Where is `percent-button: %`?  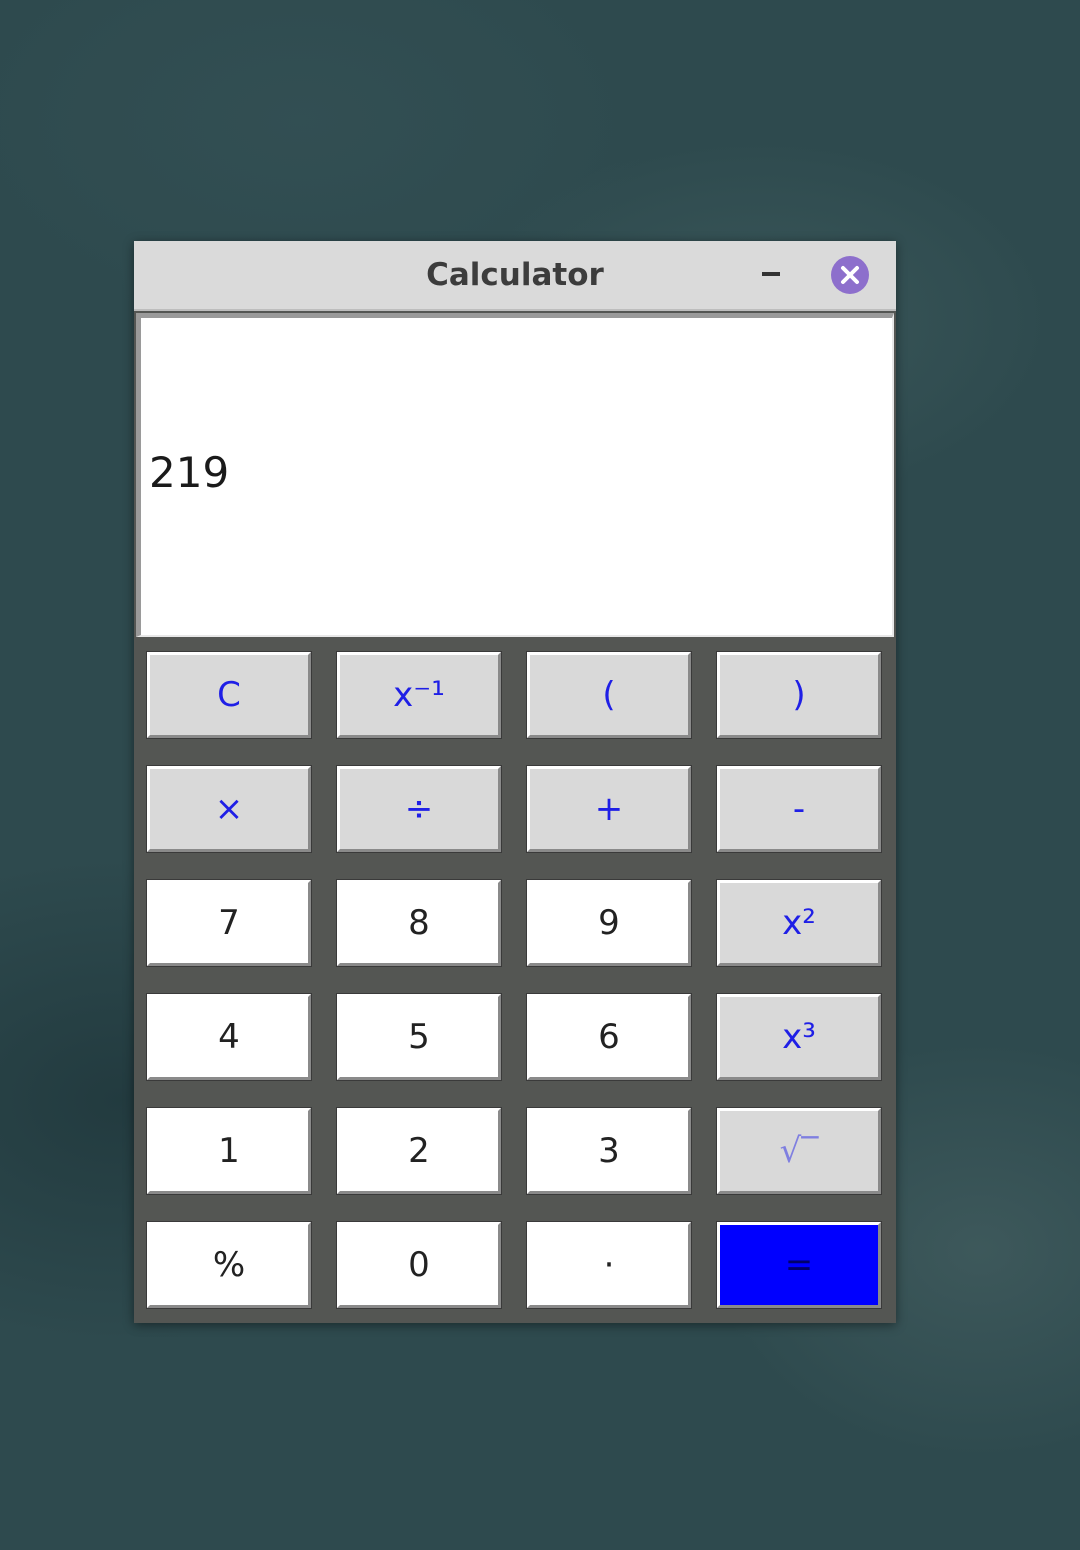 percent-button: % is located at coordinates (229, 1265).